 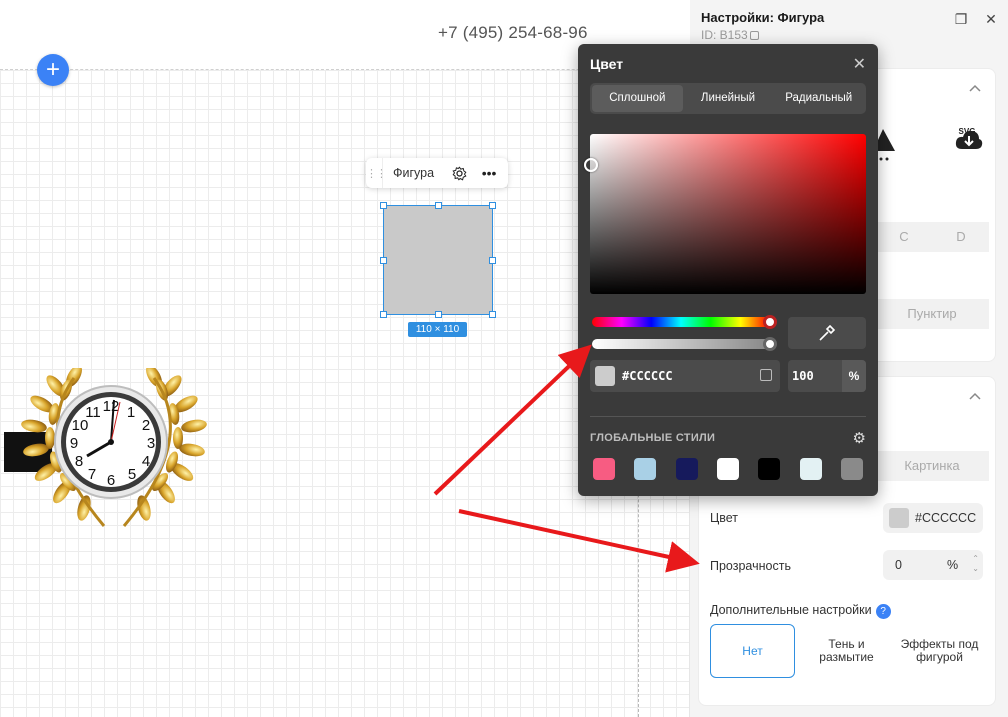 What do you see at coordinates (684, 322) in the screenshot?
I see `hue-slider` at bounding box center [684, 322].